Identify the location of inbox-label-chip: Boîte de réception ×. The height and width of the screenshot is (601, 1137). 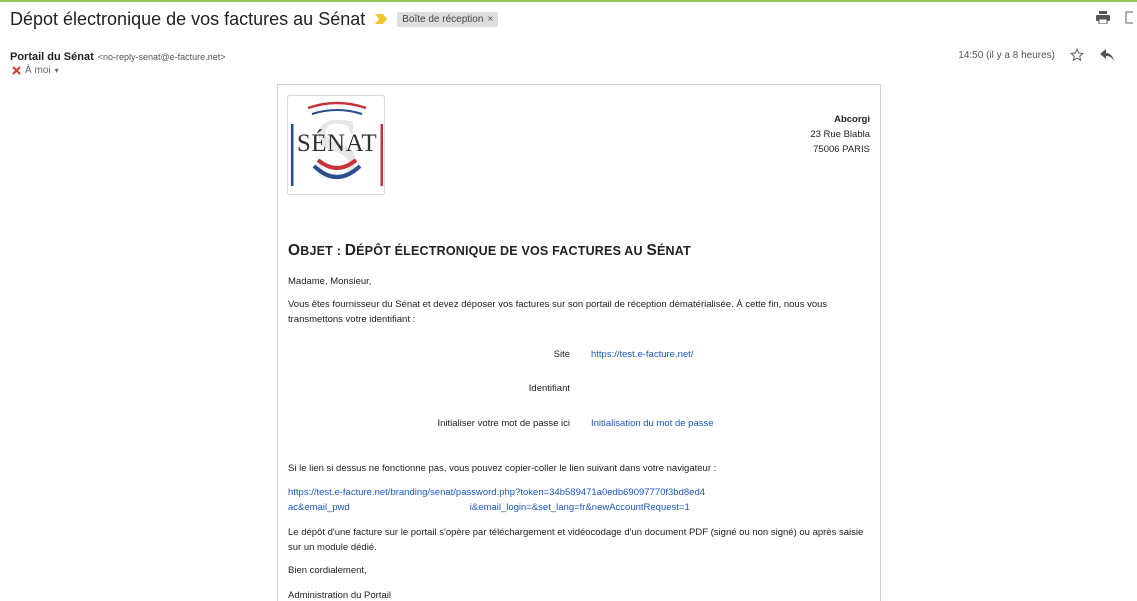
(448, 19).